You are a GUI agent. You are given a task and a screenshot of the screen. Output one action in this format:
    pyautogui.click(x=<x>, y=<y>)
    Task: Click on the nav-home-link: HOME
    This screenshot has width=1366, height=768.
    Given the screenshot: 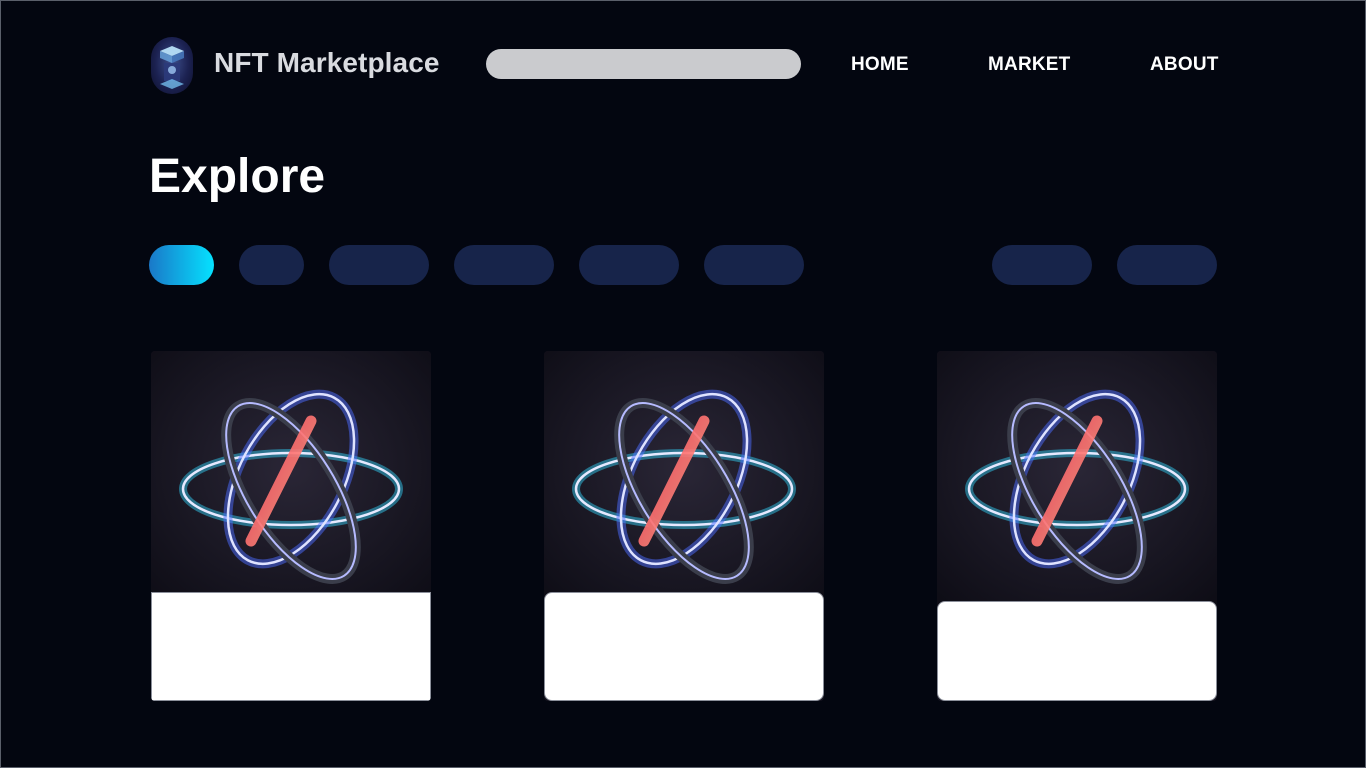 What is the action you would take?
    pyautogui.click(x=880, y=65)
    